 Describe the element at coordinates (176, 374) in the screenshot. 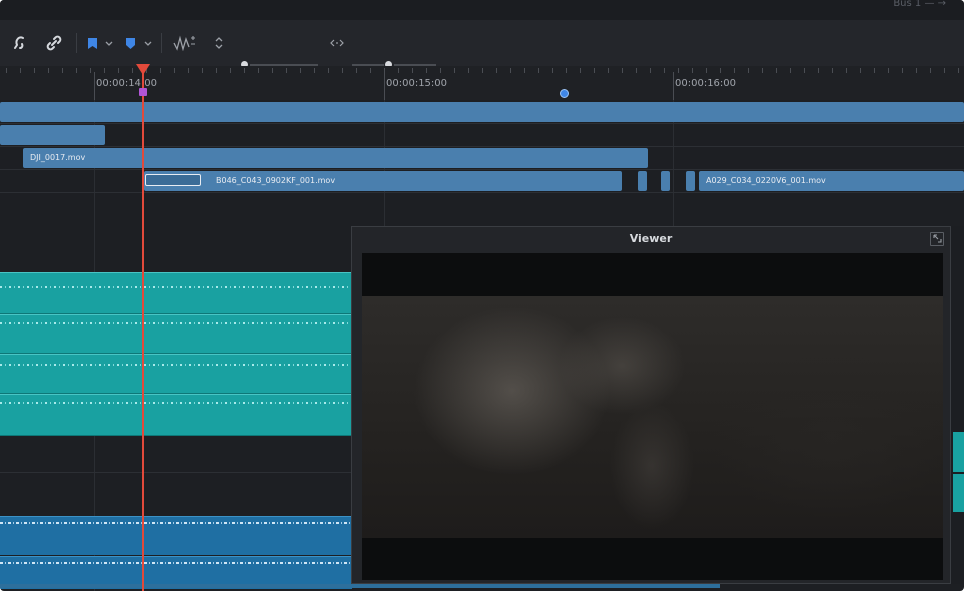

I see `audio-clip-a3` at that location.